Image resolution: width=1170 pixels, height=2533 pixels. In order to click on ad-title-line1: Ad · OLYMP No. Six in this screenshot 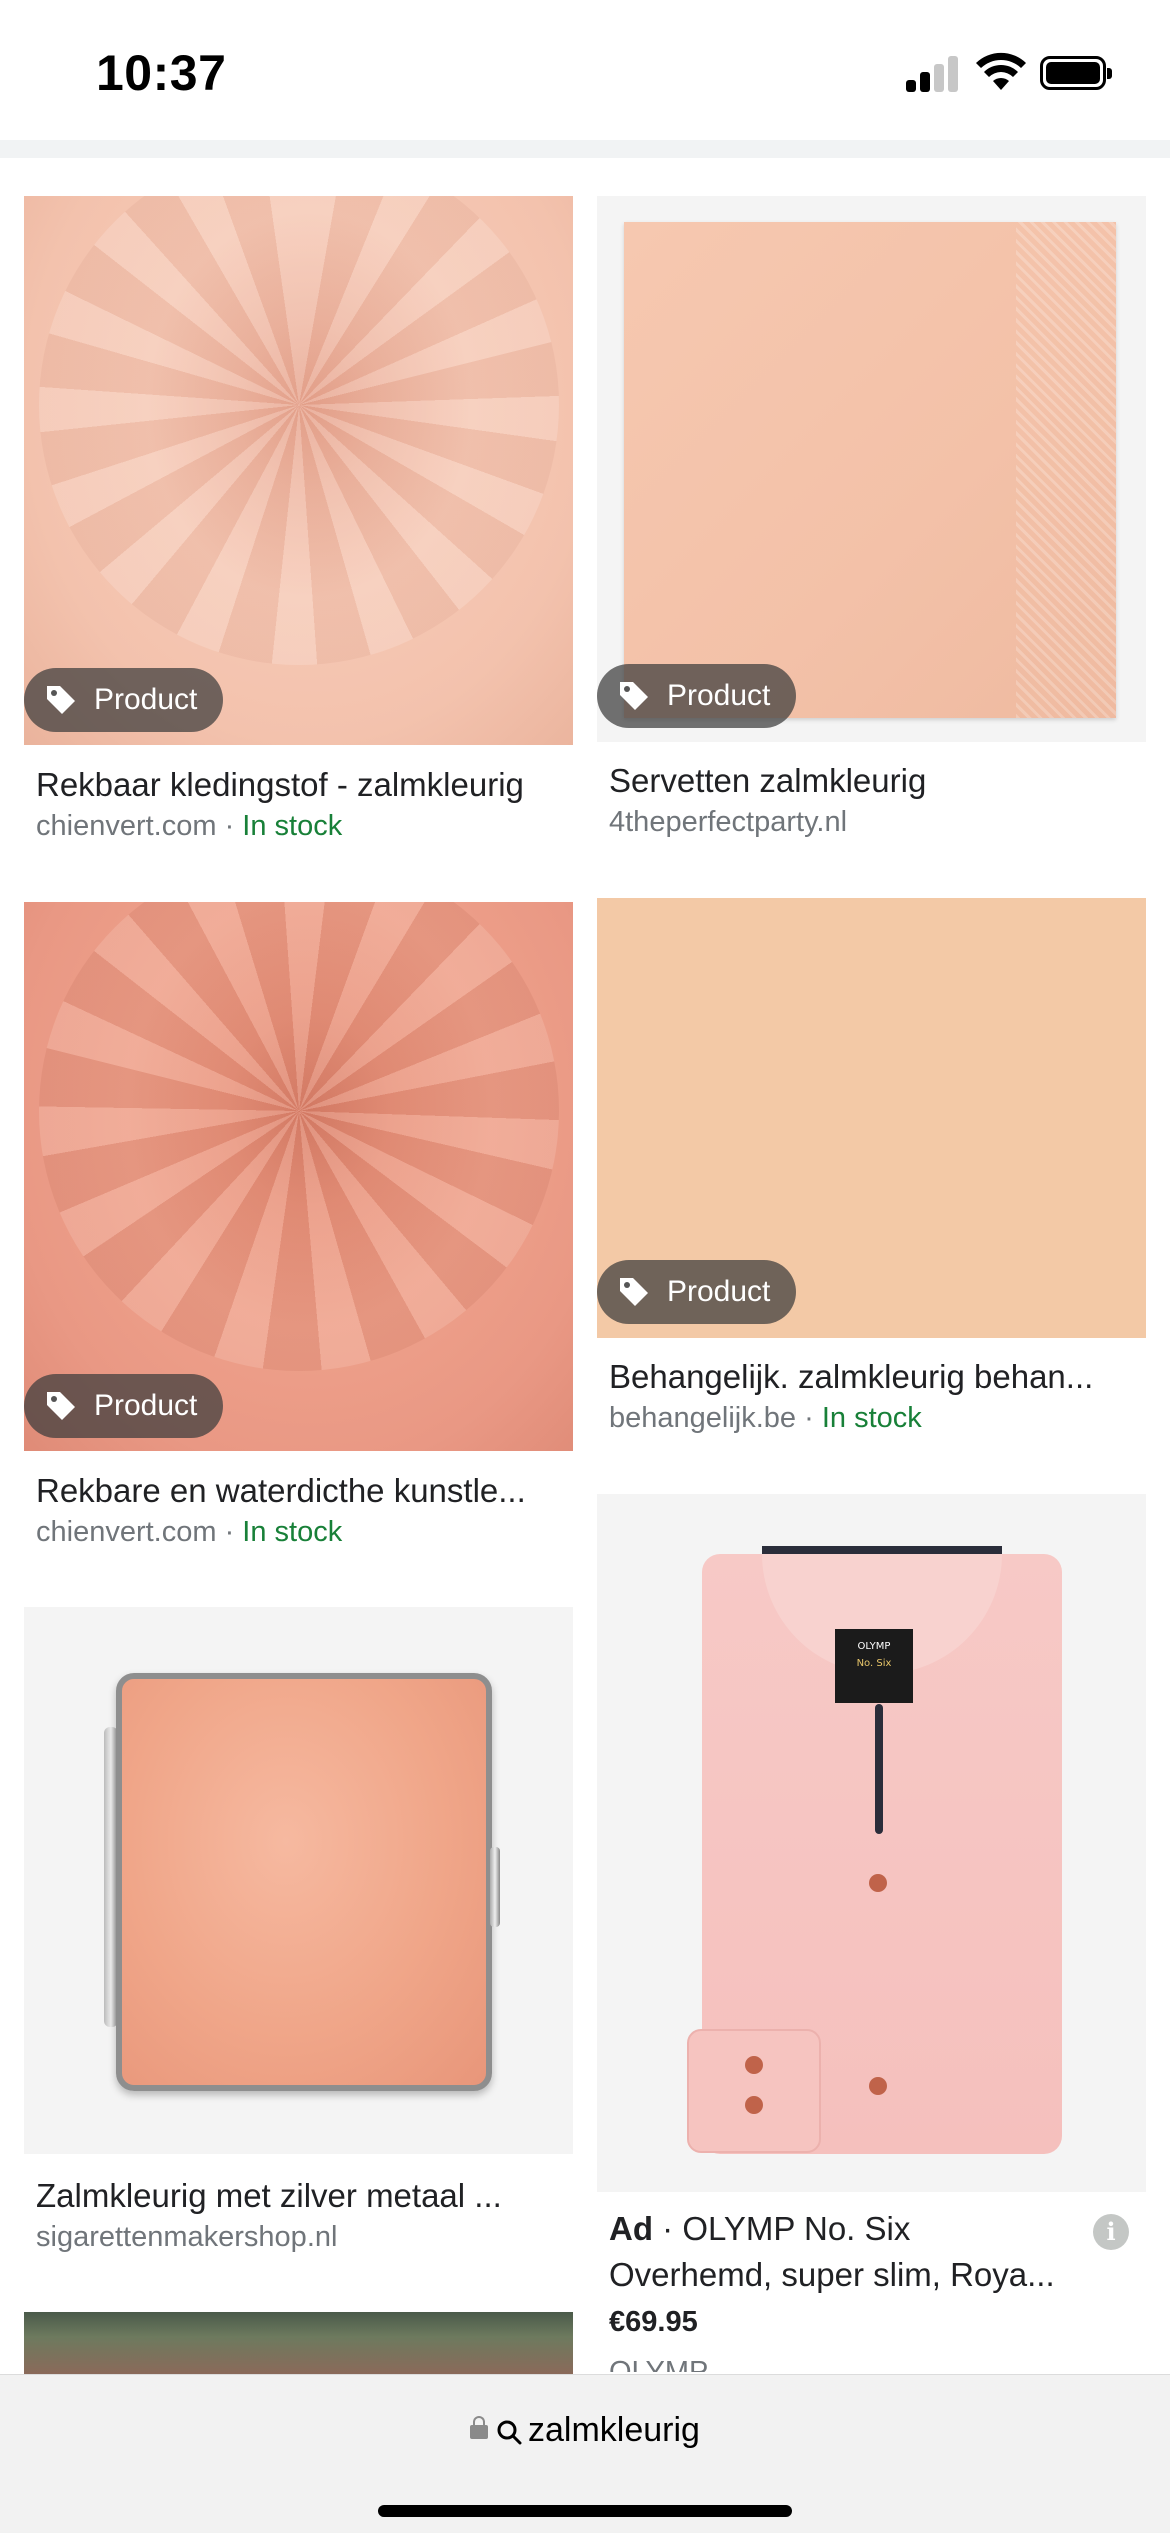, I will do `click(759, 2229)`.